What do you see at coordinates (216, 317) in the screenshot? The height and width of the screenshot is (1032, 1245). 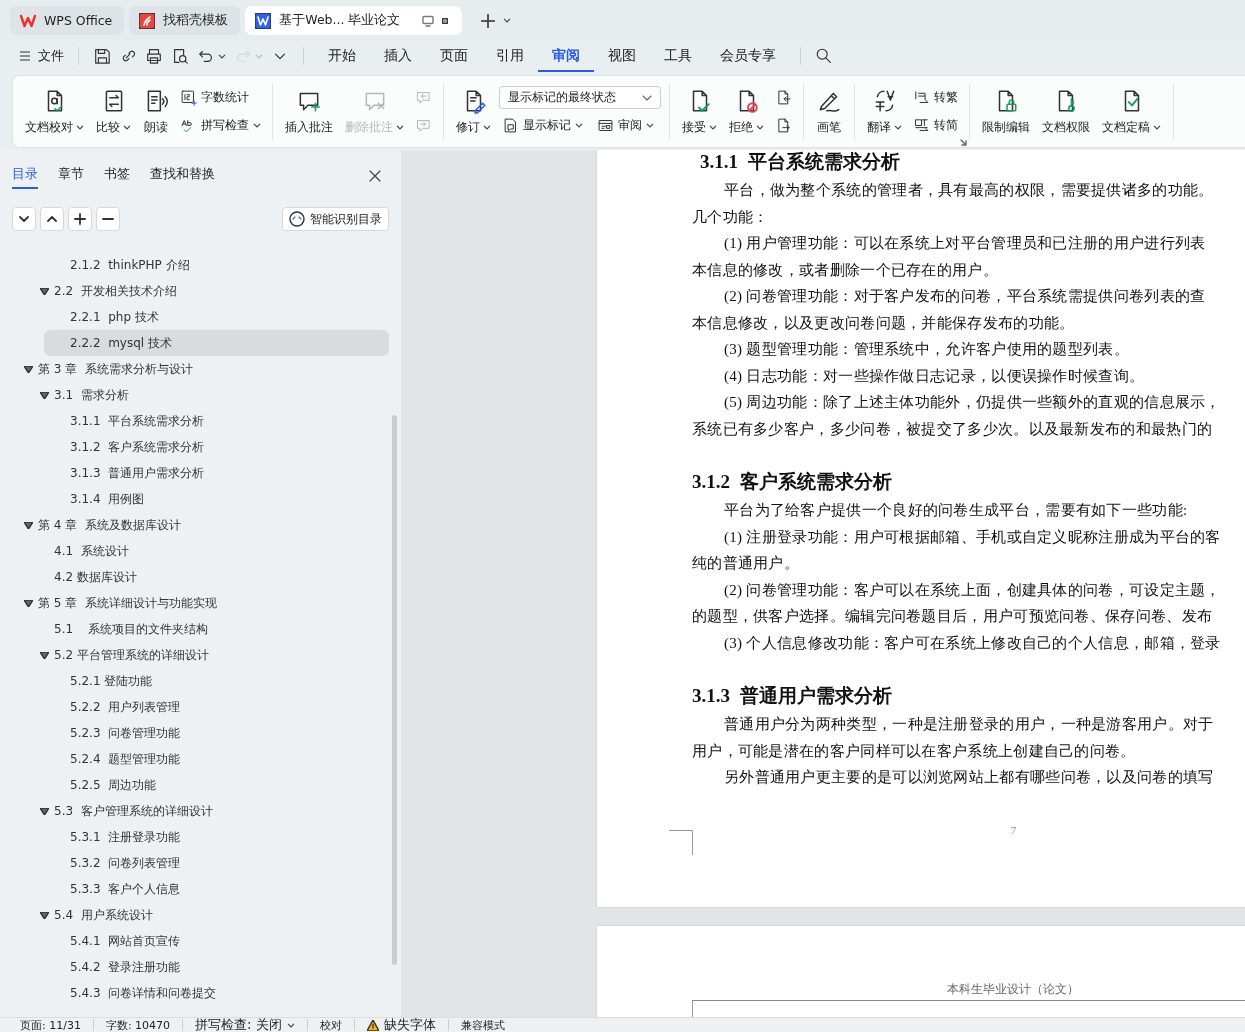 I see `toc-item: 2.2.1 php 技术` at bounding box center [216, 317].